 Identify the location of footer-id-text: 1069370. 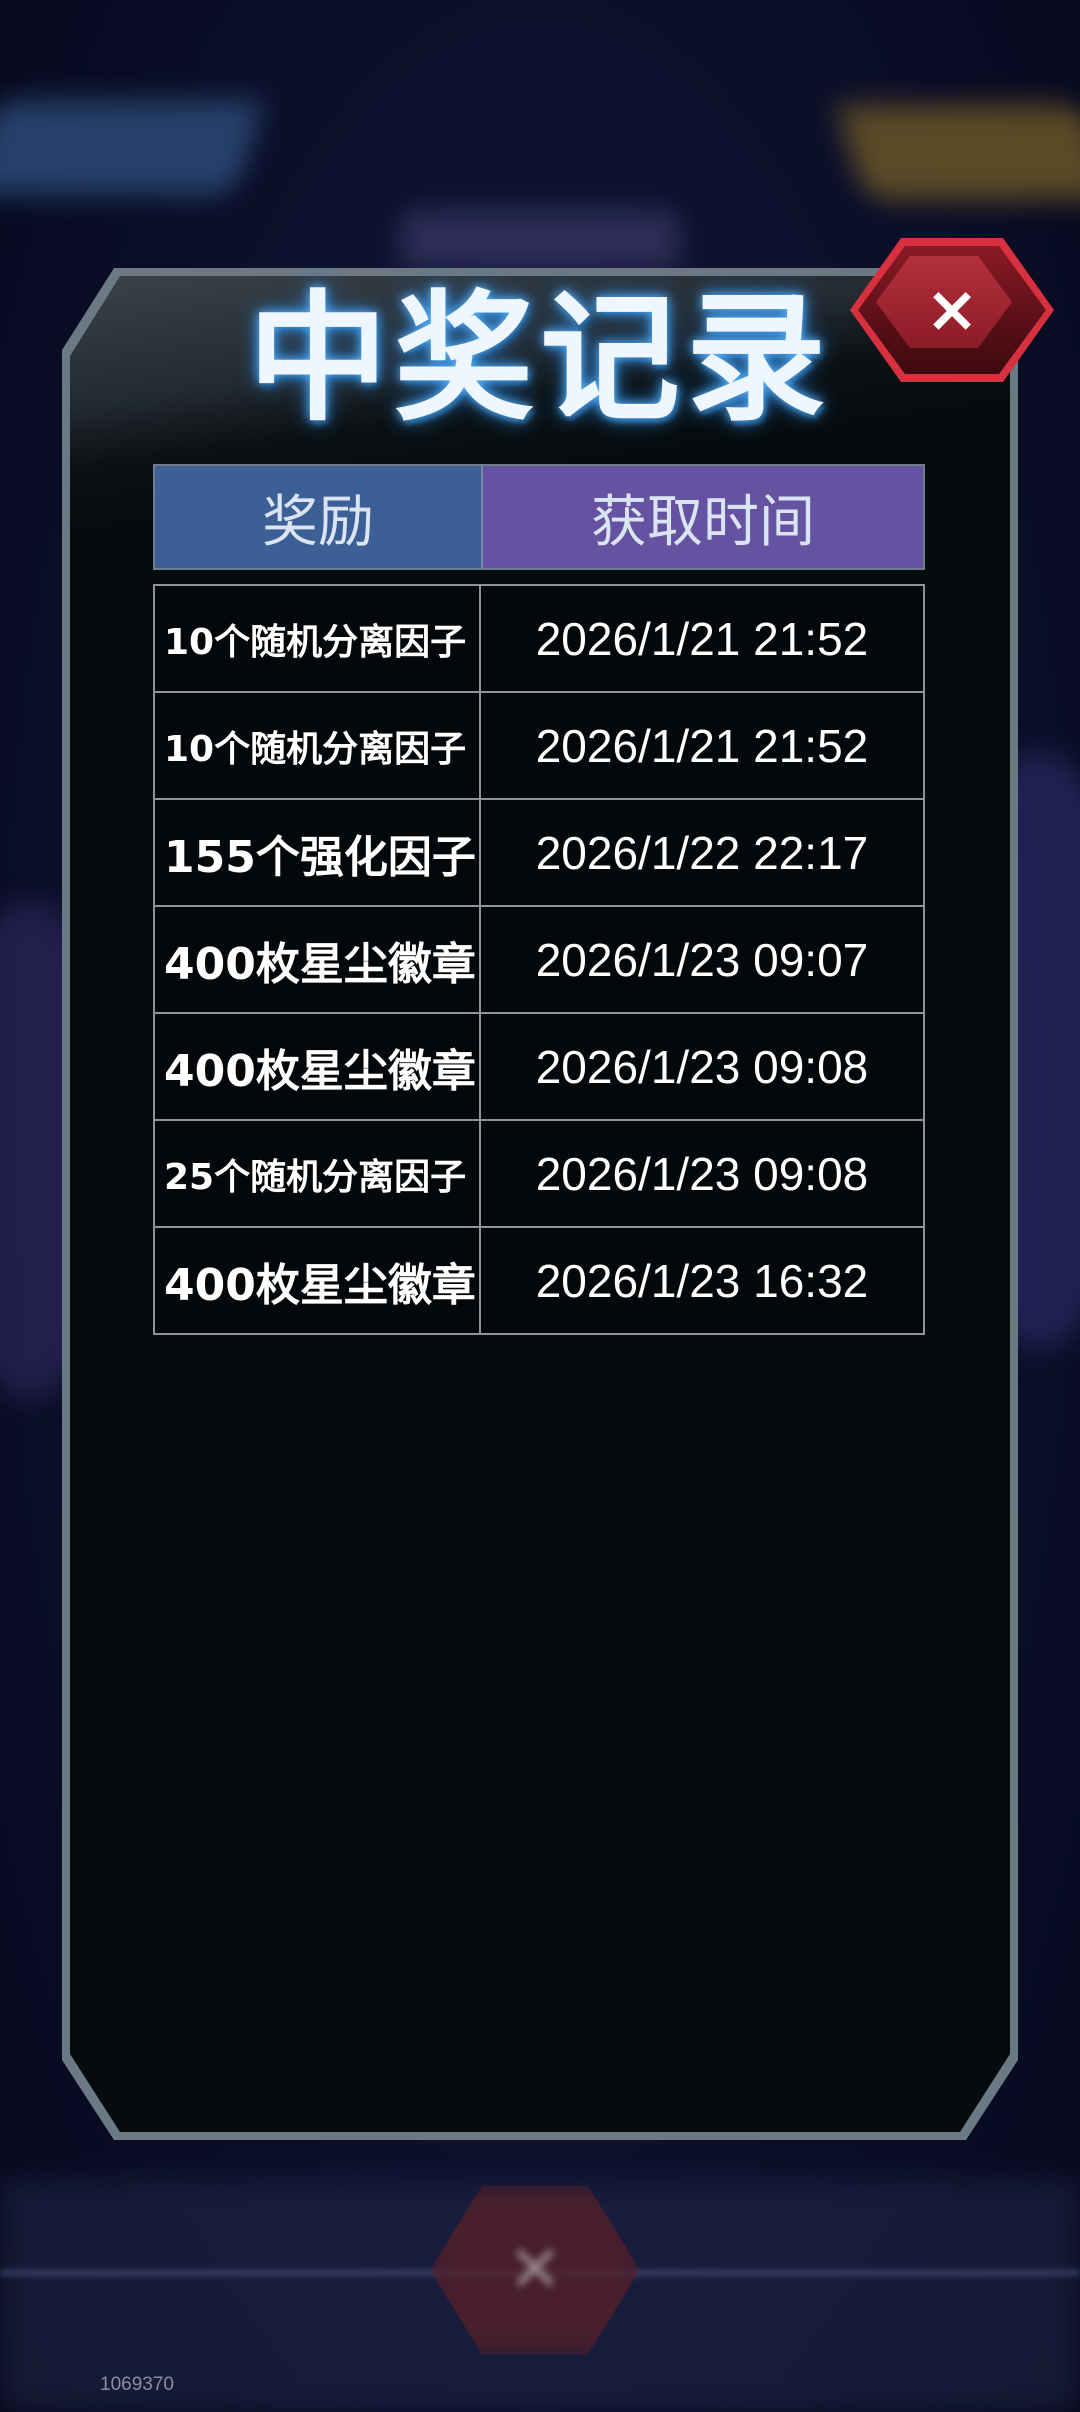
(137, 2384).